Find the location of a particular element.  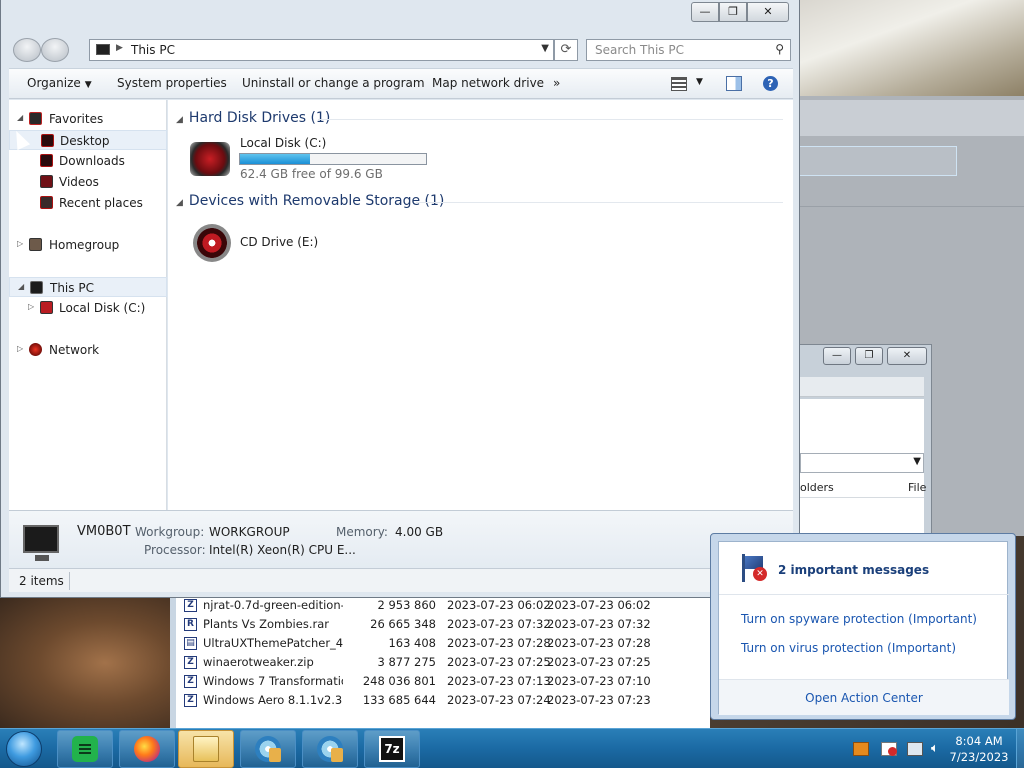

back-button is located at coordinates (27, 50).